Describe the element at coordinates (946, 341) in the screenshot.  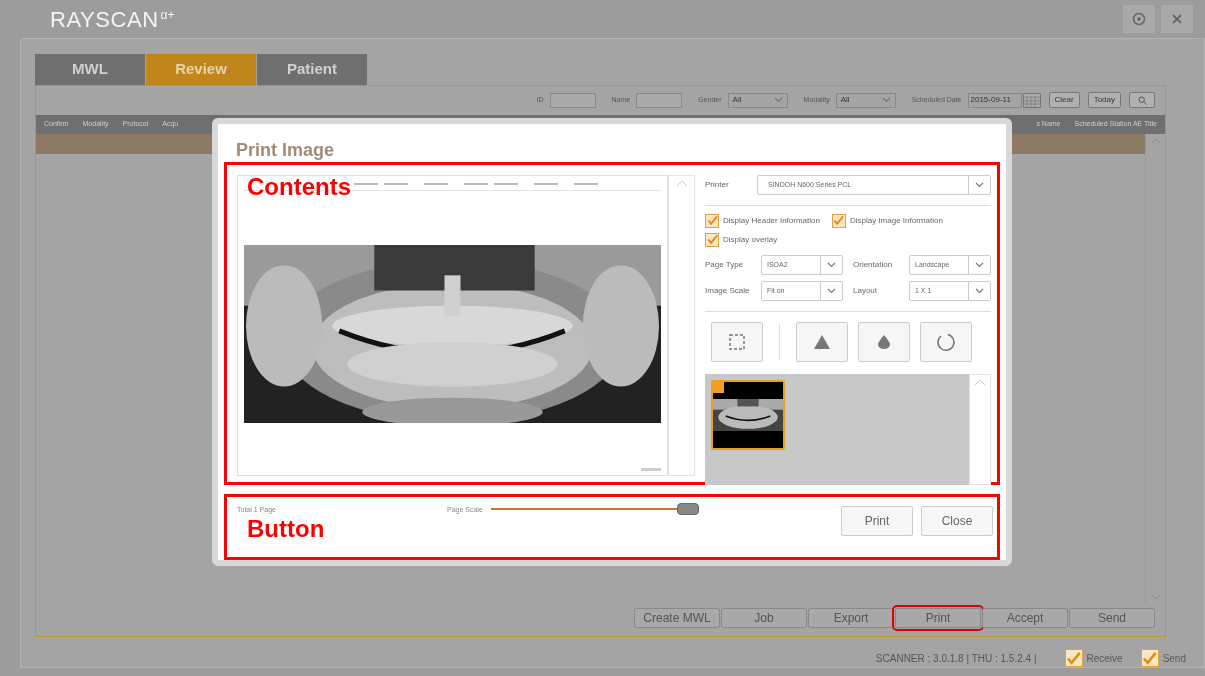
I see `rotate-icon` at that location.